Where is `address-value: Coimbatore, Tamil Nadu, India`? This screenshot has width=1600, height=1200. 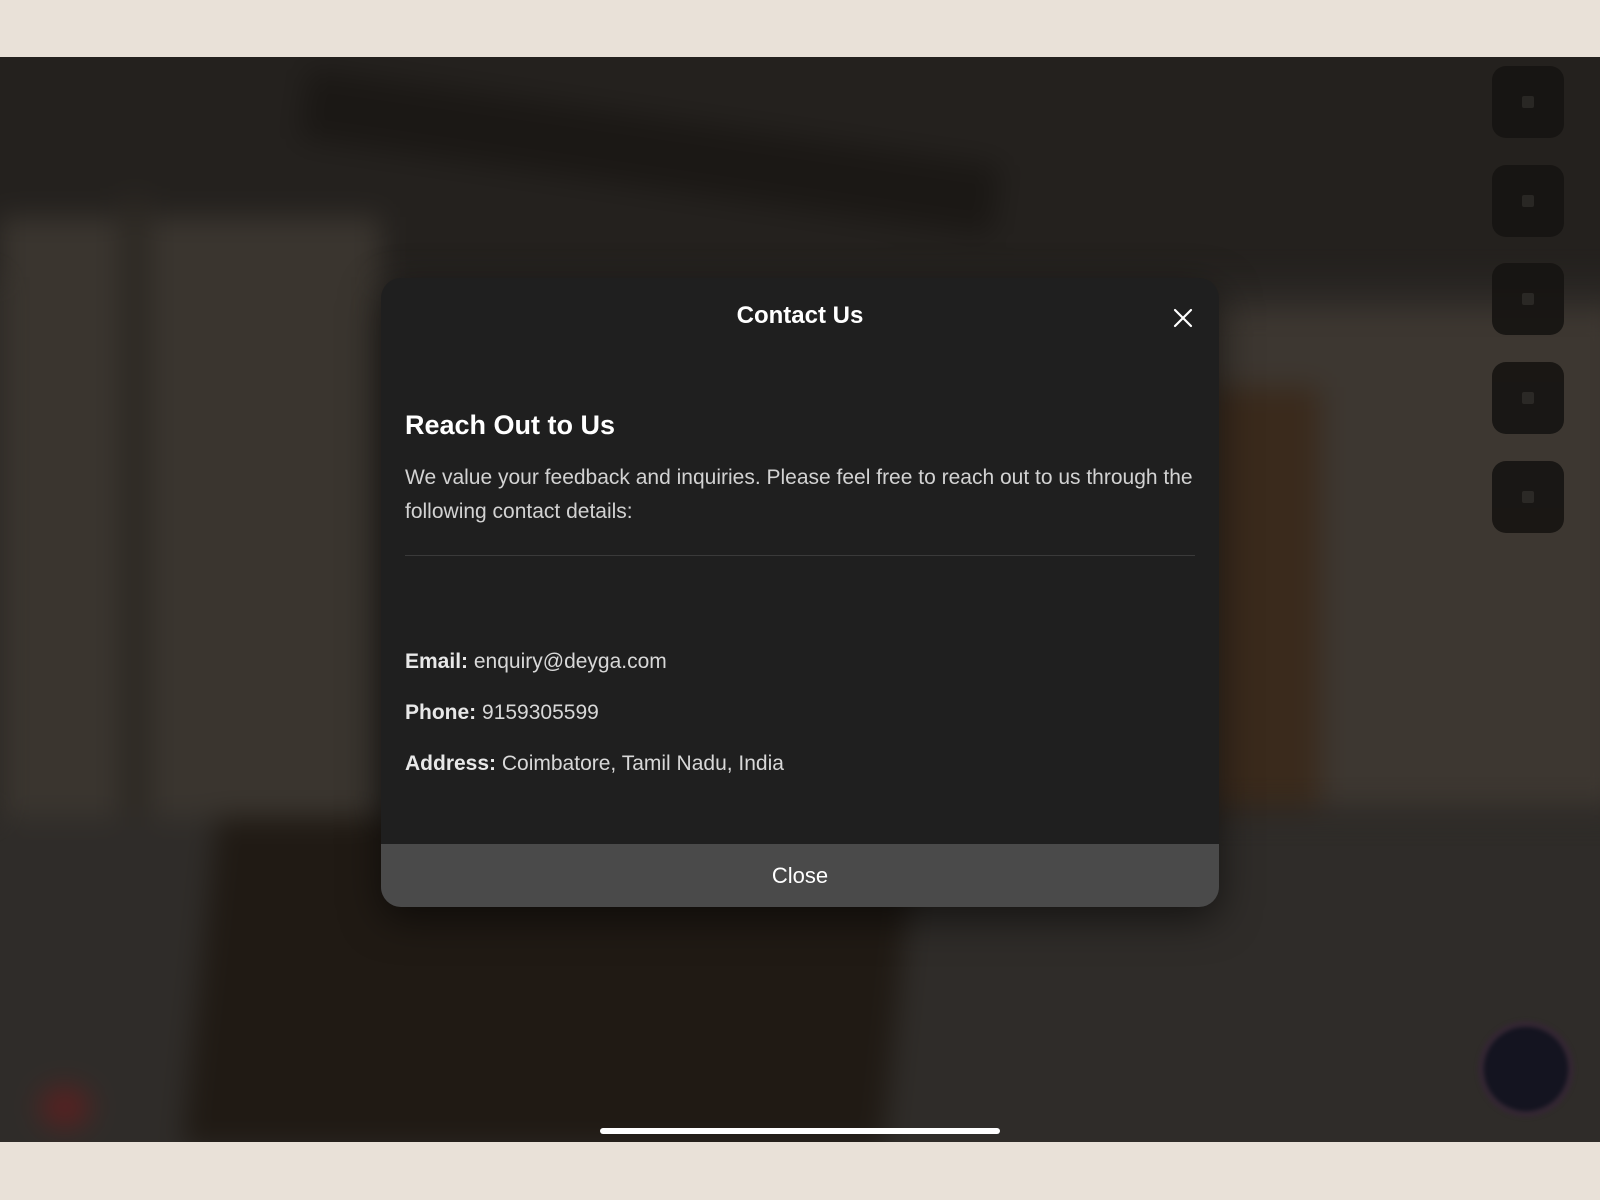
address-value: Coimbatore, Tamil Nadu, India is located at coordinates (642, 763).